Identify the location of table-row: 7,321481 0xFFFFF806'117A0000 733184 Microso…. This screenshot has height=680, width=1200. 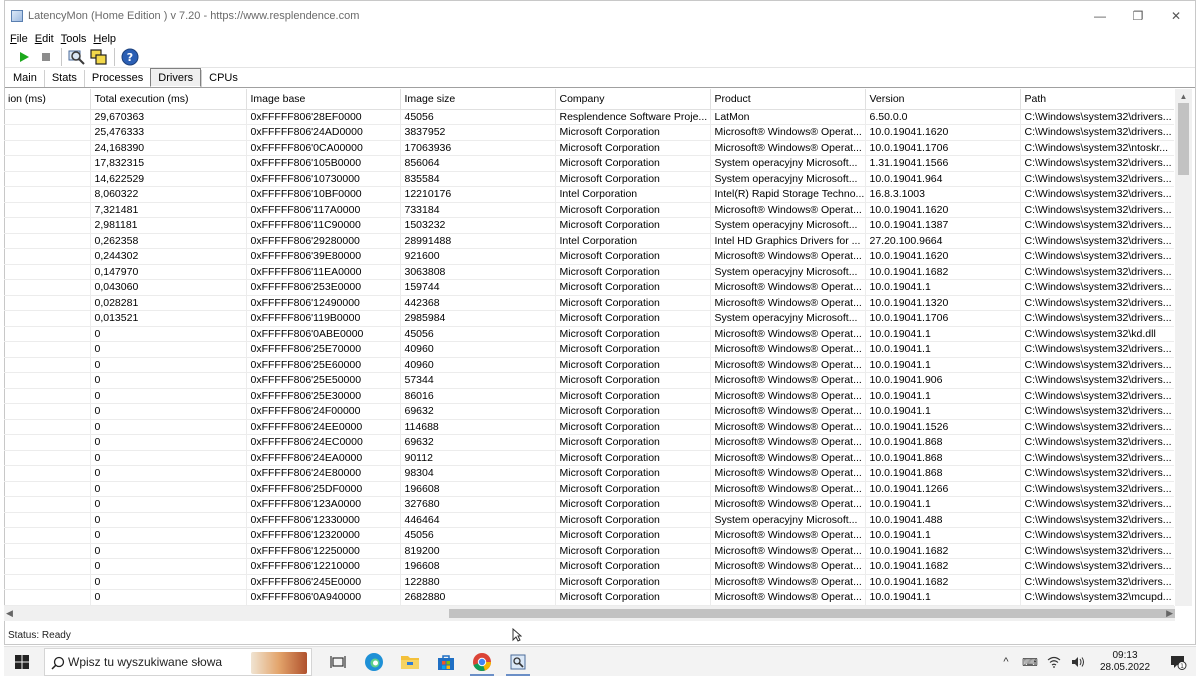
(589, 210).